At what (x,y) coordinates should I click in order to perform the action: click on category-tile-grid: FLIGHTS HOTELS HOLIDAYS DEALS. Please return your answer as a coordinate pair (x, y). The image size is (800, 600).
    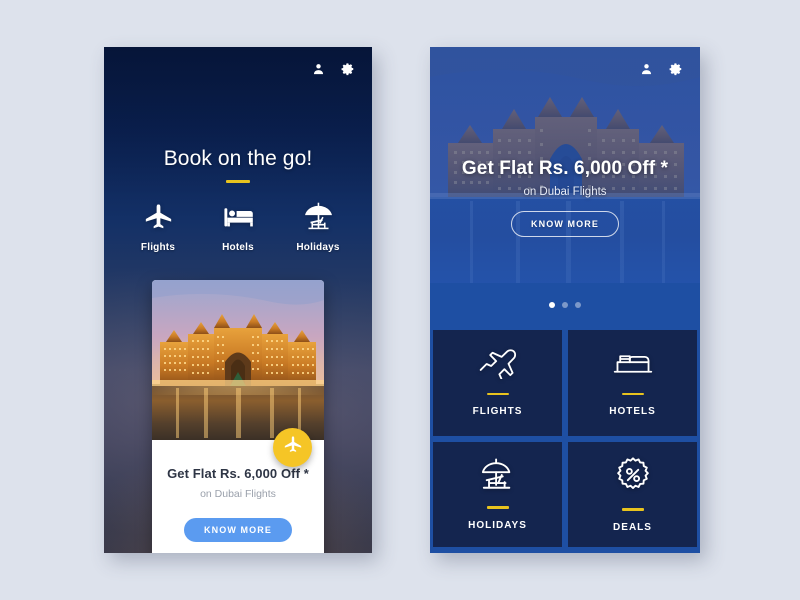
    Looking at the image, I should click on (565, 441).